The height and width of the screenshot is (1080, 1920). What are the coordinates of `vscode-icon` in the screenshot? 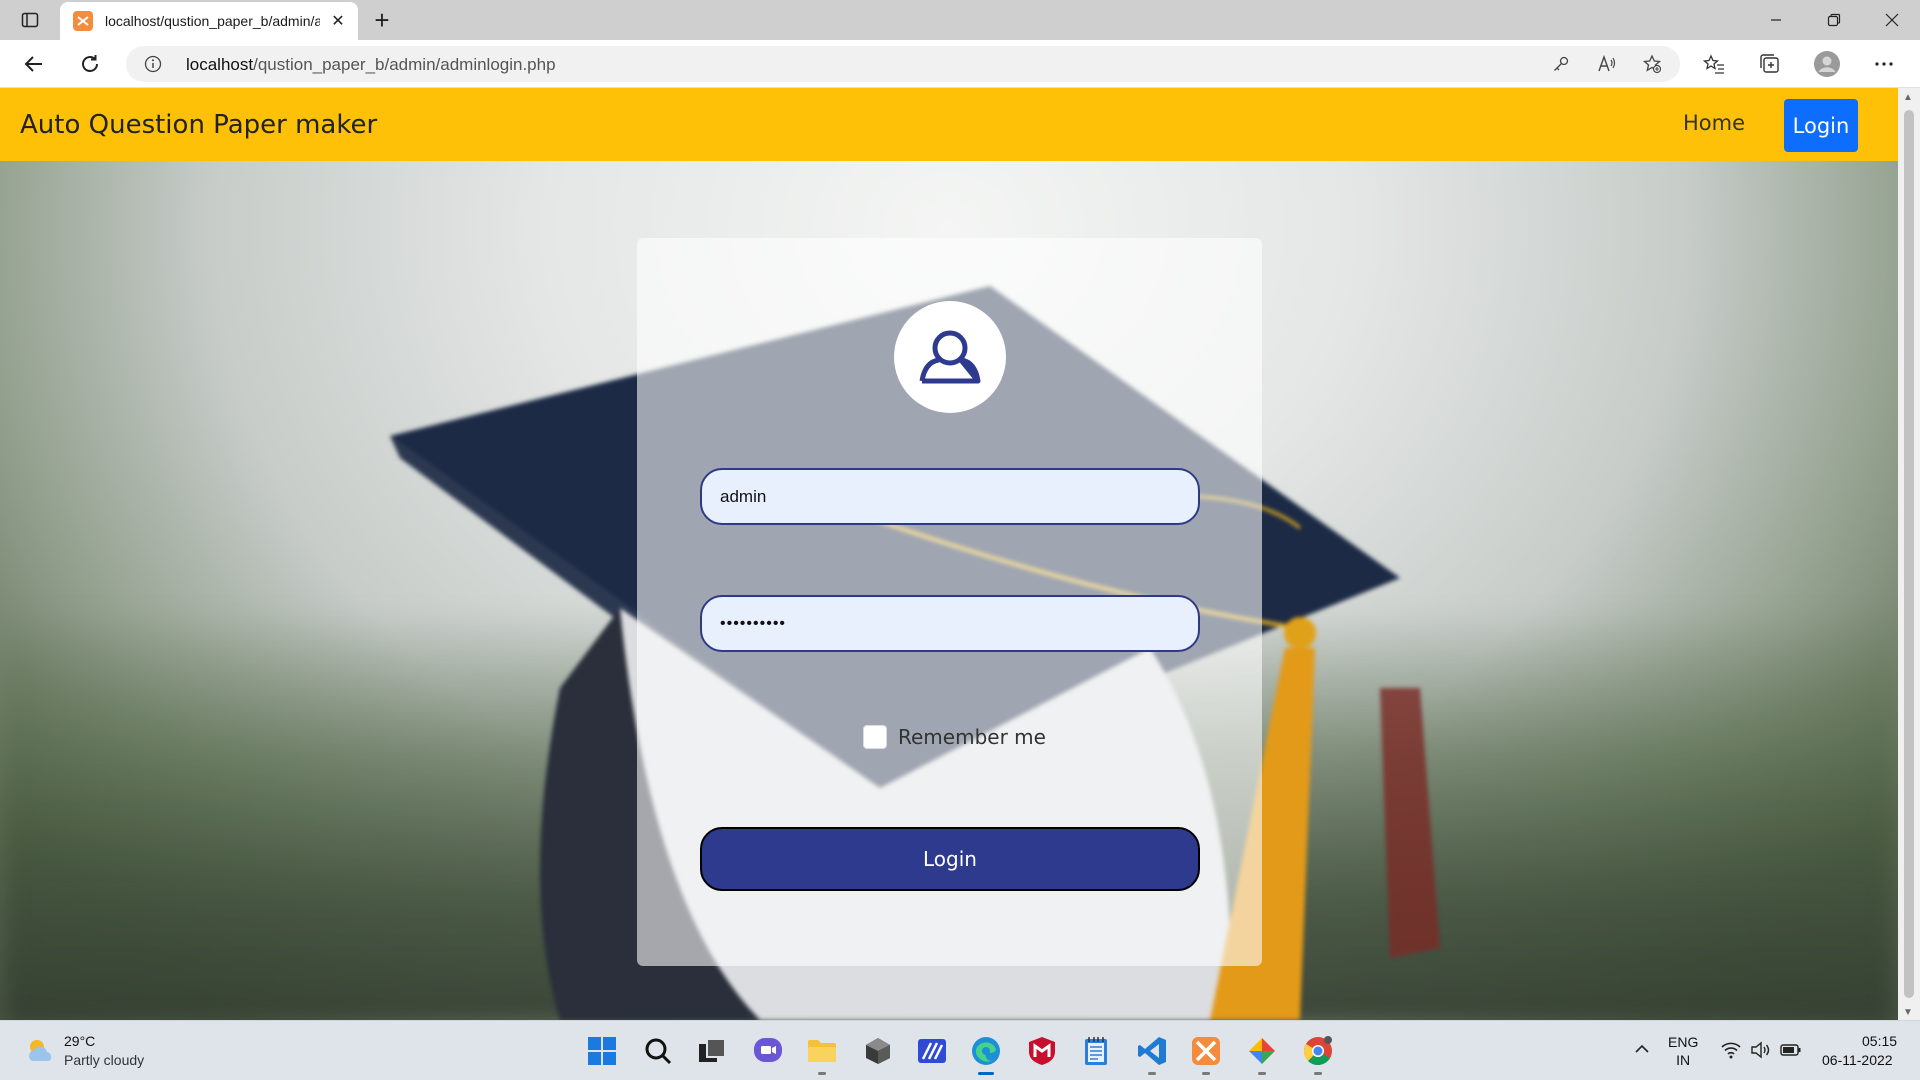 It's located at (1152, 1054).